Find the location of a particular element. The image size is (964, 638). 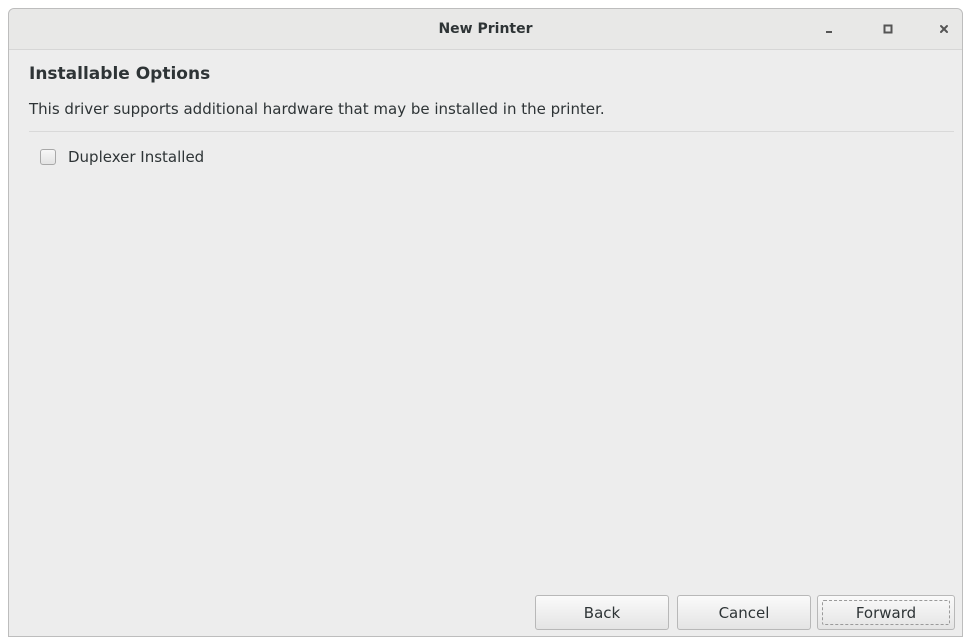

forward-button: Forward is located at coordinates (886, 612).